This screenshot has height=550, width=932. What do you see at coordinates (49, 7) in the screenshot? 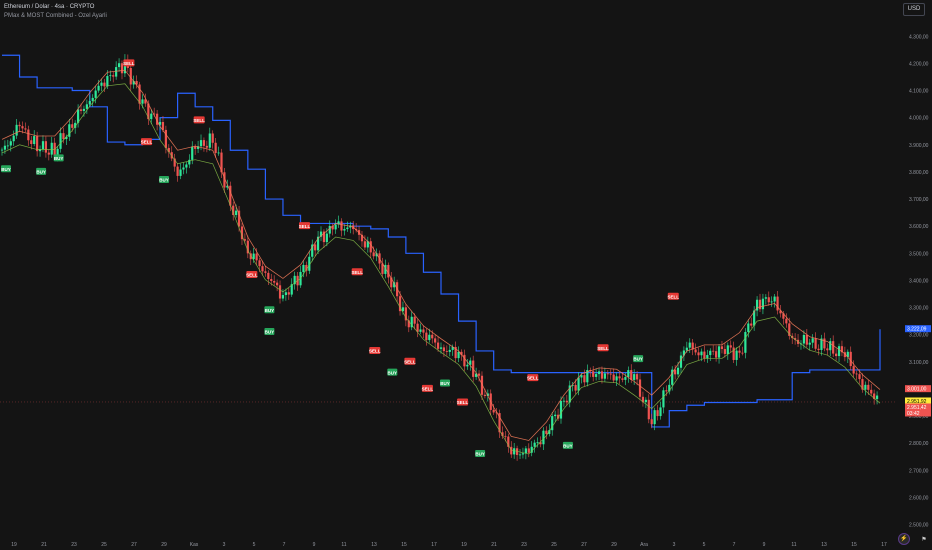
I see `symbol-title: Ethereum / Dolar · 4sa · CRYPTO` at bounding box center [49, 7].